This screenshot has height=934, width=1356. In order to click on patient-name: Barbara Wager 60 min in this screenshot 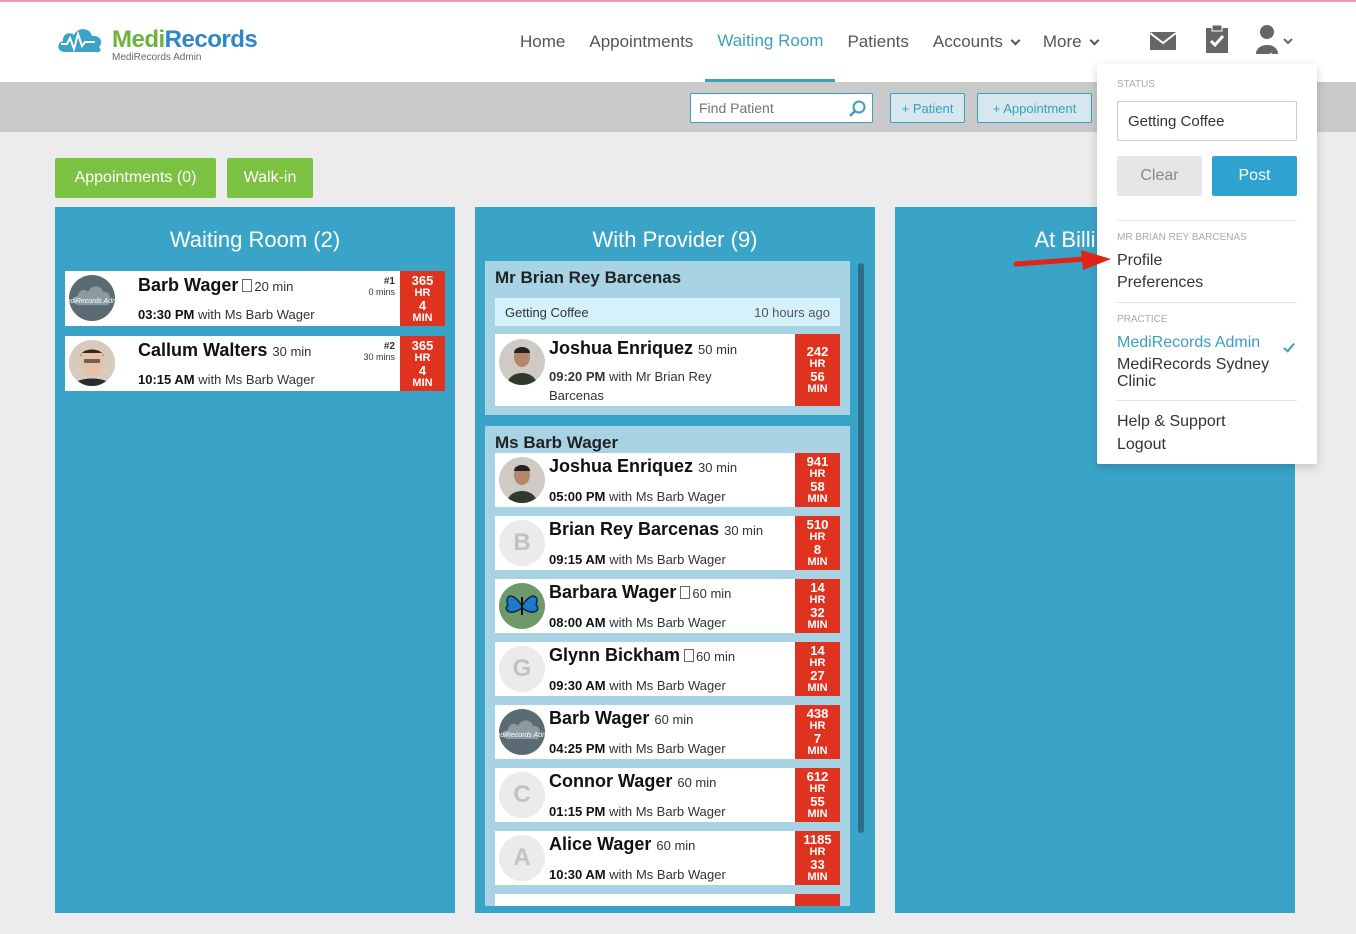, I will do `click(640, 592)`.